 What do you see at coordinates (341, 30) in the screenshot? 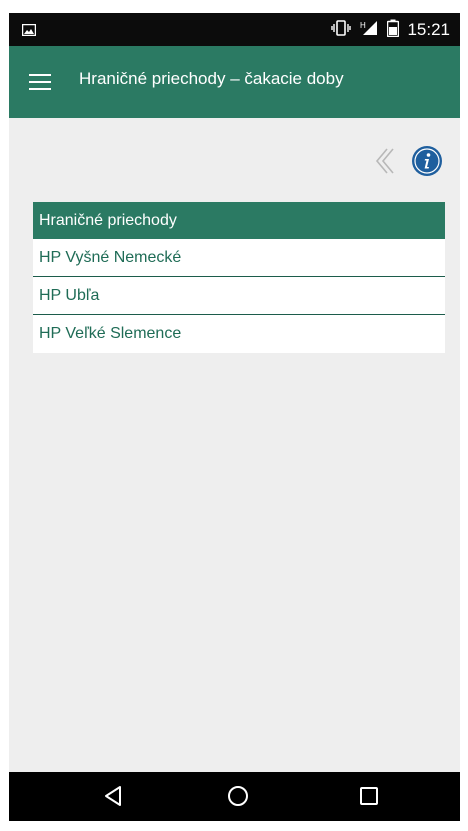
I see `vibrate-icon` at bounding box center [341, 30].